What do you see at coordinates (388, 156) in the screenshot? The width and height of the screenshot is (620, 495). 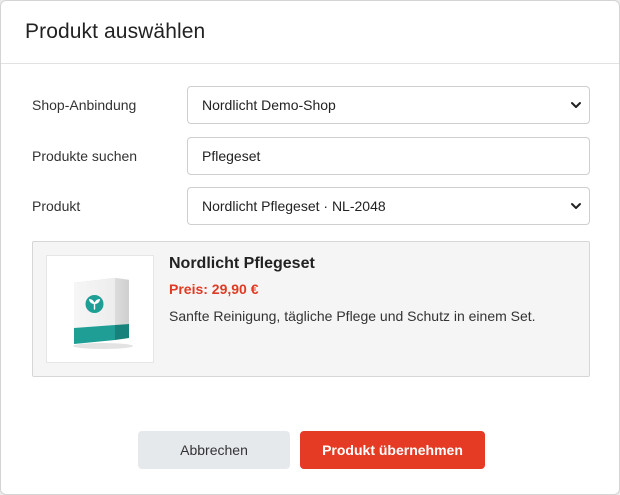 I see `product-search-input: Pflegeset` at bounding box center [388, 156].